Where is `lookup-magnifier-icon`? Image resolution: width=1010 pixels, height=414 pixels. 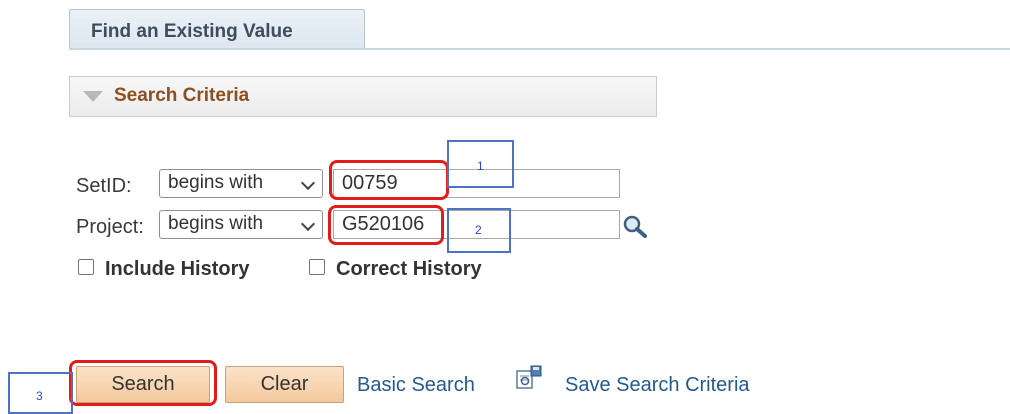 lookup-magnifier-icon is located at coordinates (635, 226).